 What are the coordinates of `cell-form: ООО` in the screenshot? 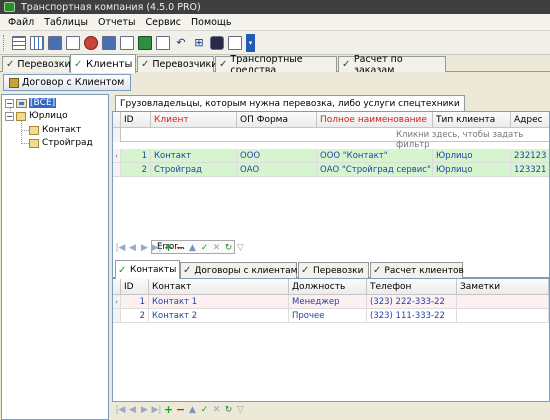 It's located at (277, 156).